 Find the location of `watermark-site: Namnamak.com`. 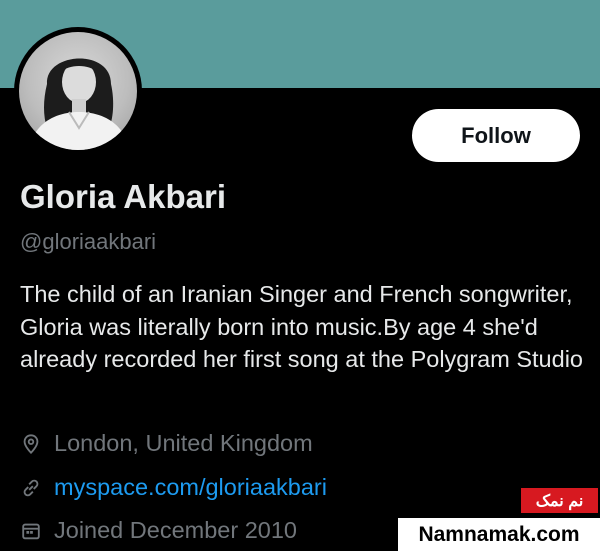

watermark-site: Namnamak.com is located at coordinates (499, 534).